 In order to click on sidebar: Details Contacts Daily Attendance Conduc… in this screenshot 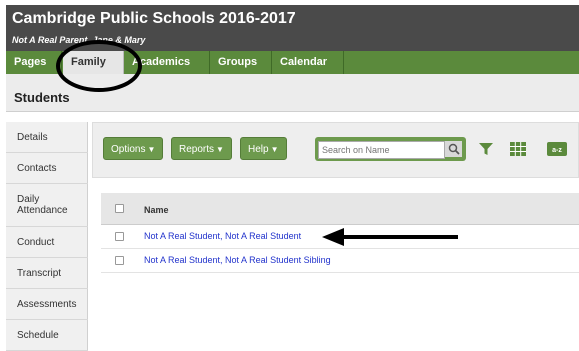, I will do `click(47, 236)`.